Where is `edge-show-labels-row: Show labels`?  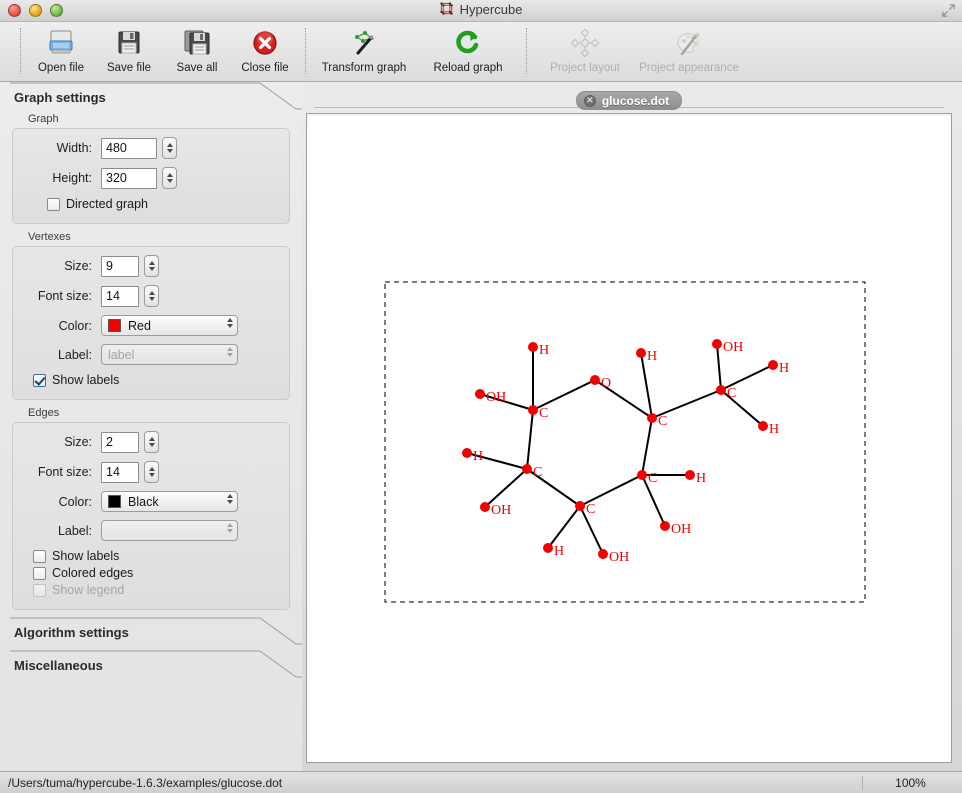
edge-show-labels-row: Show labels is located at coordinates (155, 556).